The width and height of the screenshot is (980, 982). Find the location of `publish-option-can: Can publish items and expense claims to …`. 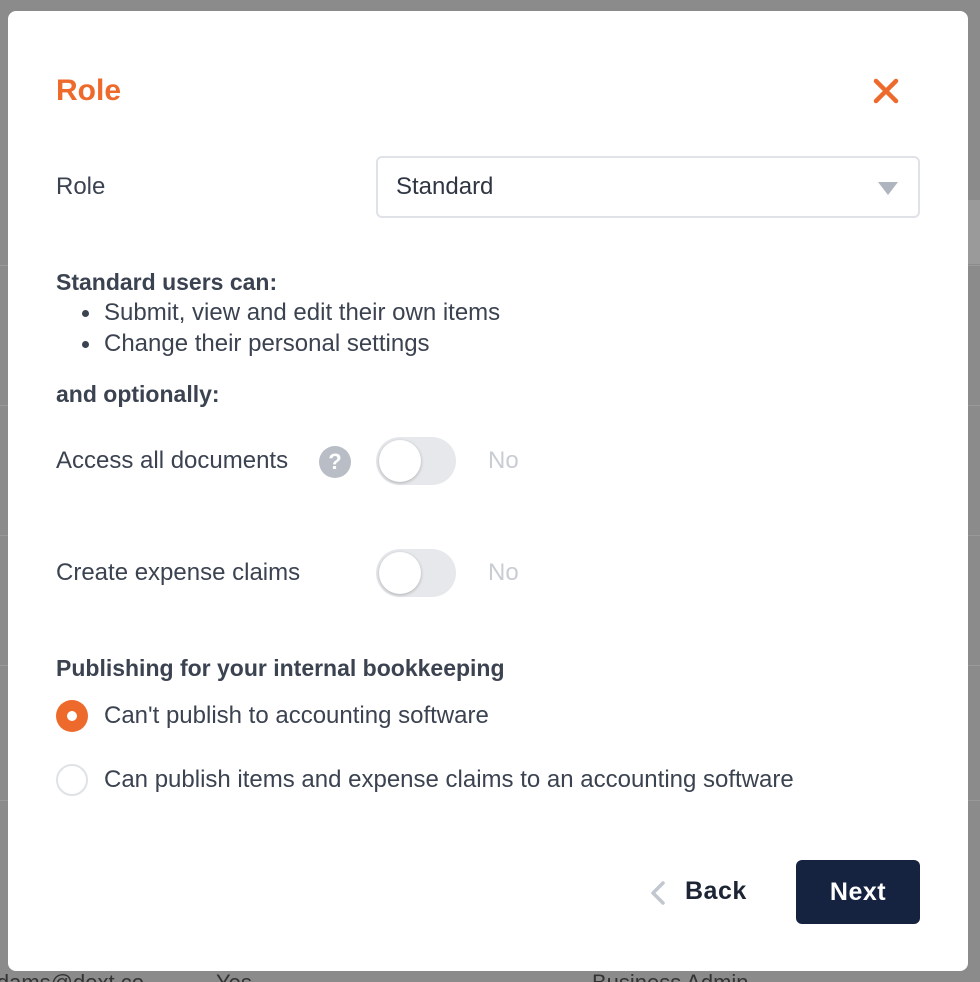

publish-option-can: Can publish items and expense claims to … is located at coordinates (486, 781).